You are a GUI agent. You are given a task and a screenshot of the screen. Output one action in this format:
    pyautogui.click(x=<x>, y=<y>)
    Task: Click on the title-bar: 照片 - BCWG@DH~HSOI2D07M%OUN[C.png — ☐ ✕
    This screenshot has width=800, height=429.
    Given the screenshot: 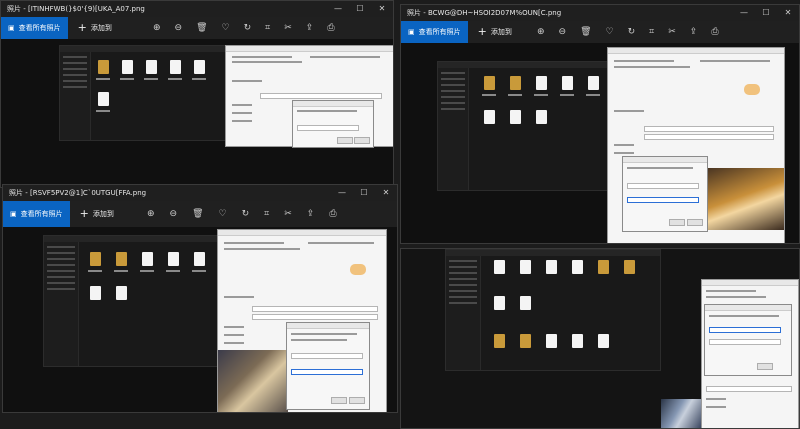 What is the action you would take?
    pyautogui.click(x=600, y=13)
    